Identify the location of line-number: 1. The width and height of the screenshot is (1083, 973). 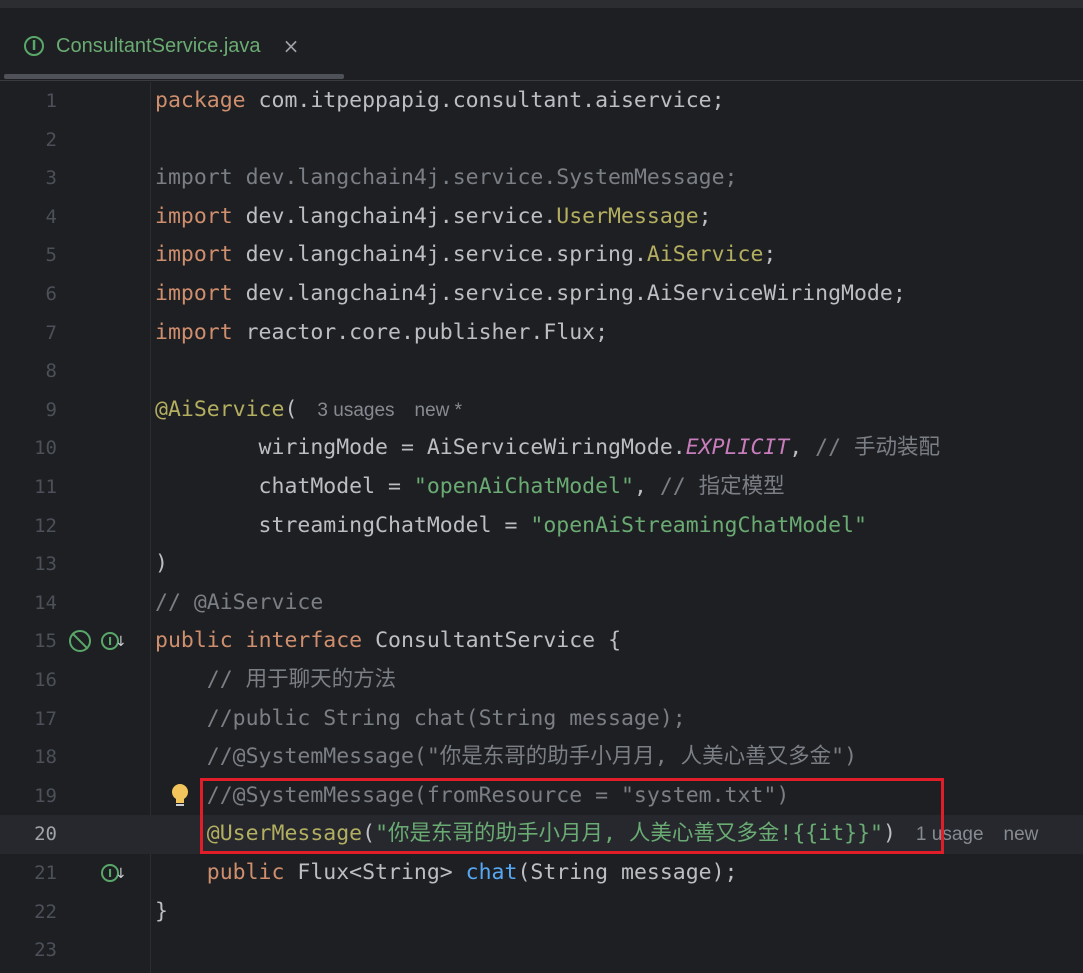
(51, 101).